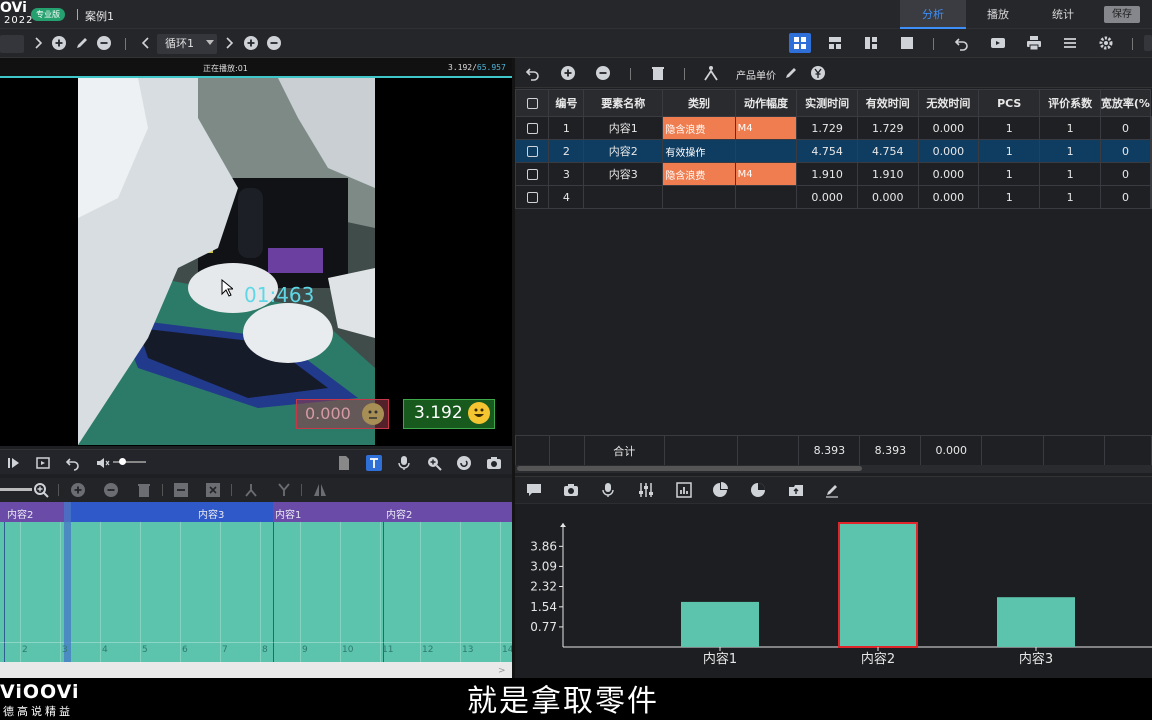  I want to click on remove-circle-icon, so click(104, 43).